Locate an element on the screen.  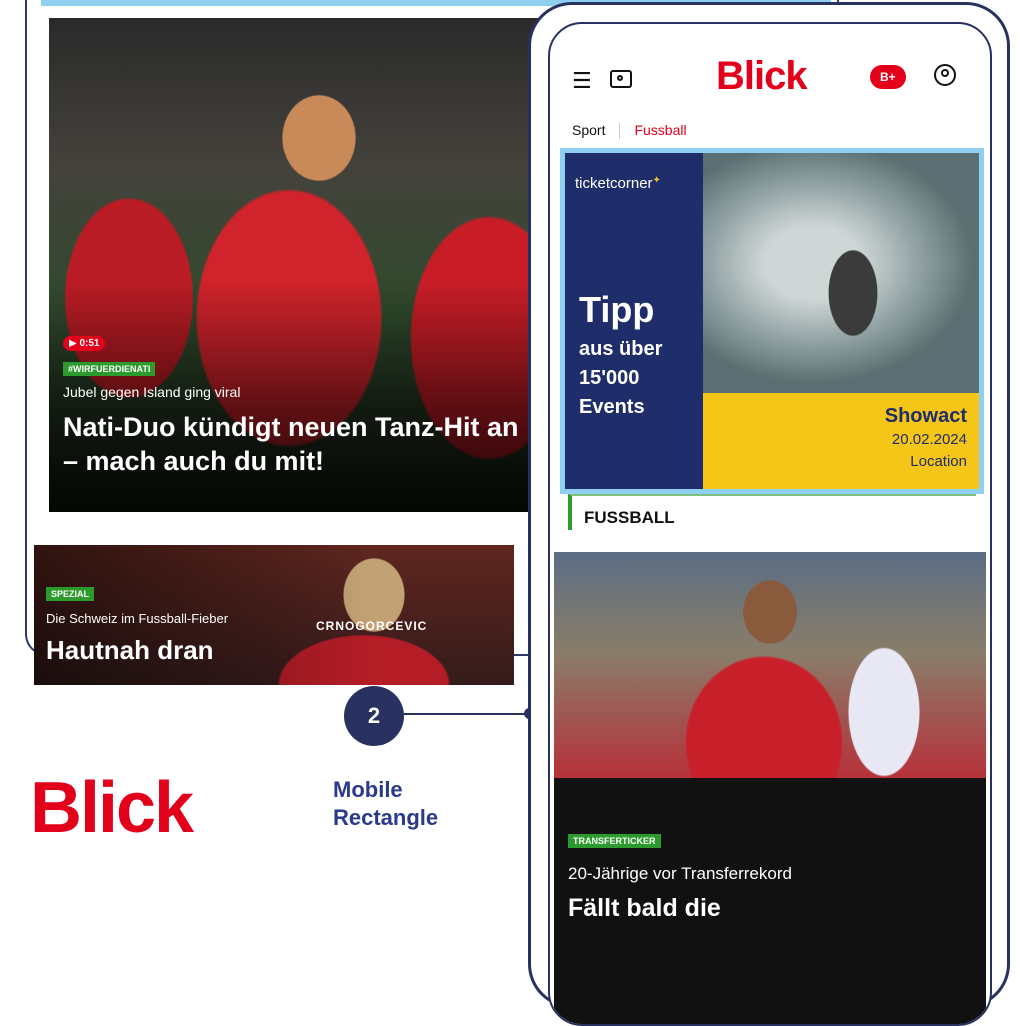
format-label-line1: Mobile is located at coordinates (368, 789).